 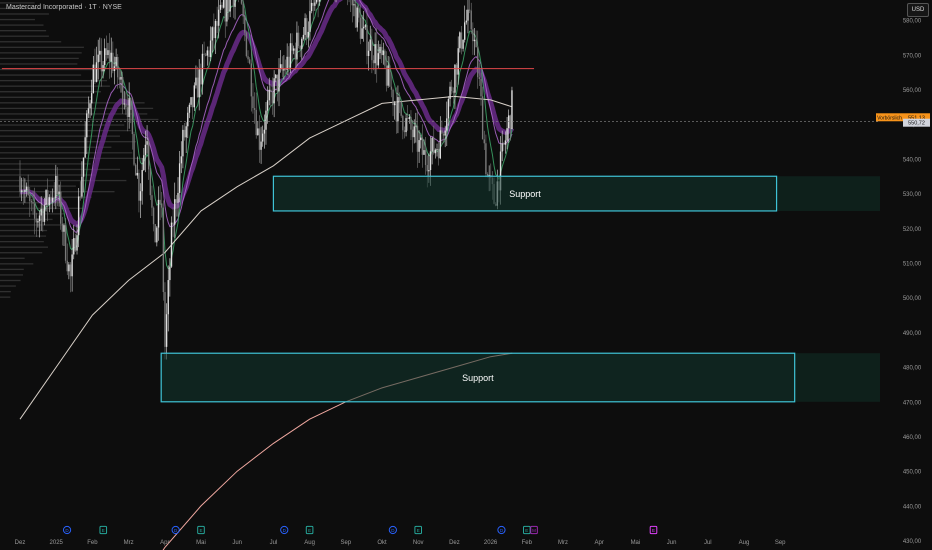 I want to click on zone-label: Support, so click(x=478, y=378).